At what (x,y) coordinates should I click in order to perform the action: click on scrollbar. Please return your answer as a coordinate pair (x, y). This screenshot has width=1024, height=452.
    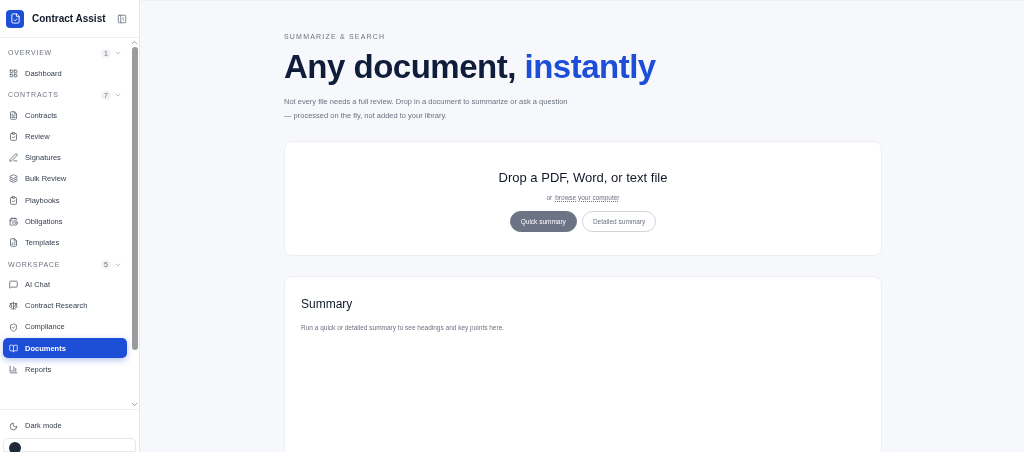
    Looking at the image, I should click on (134, 223).